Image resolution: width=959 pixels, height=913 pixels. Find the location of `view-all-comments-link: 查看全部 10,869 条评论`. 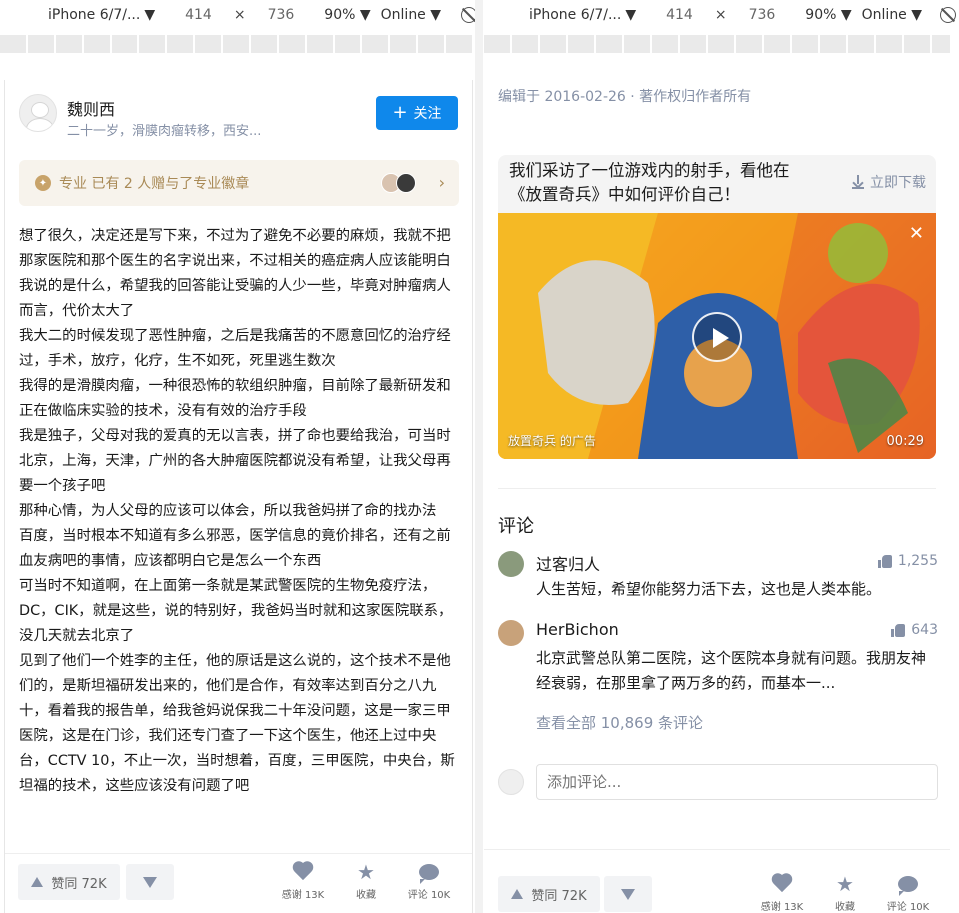

view-all-comments-link: 查看全部 10,869 条评论 is located at coordinates (619, 722).